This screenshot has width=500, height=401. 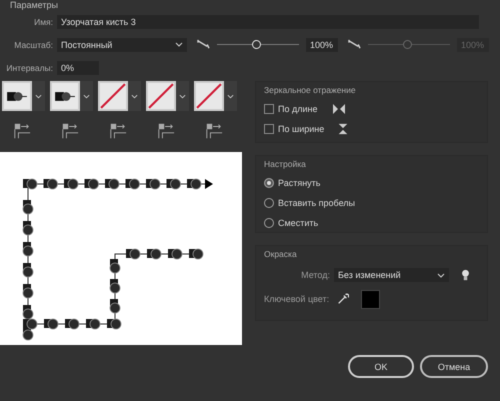 I want to click on key-color-label: Ключевой цвет:, so click(x=297, y=299).